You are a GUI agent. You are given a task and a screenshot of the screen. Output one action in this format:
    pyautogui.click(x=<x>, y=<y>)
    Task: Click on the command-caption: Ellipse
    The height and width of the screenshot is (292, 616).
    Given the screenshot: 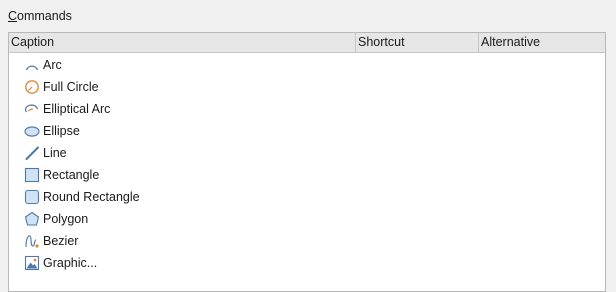 What is the action you would take?
    pyautogui.click(x=61, y=131)
    